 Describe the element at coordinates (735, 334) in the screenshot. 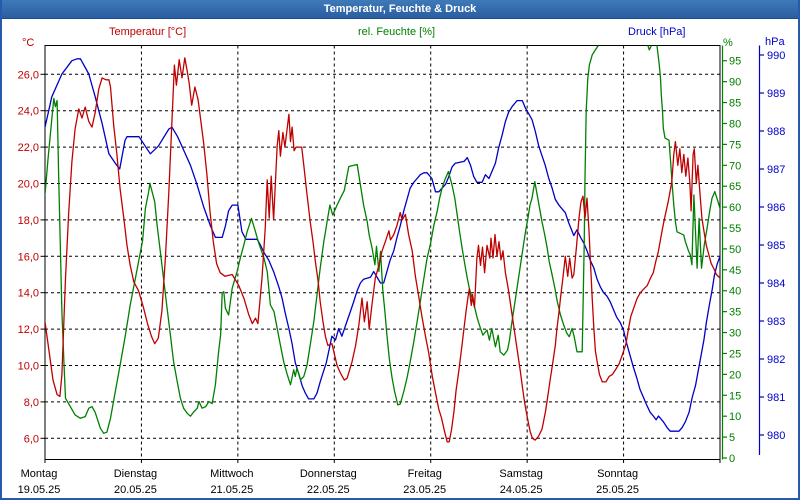

I see `y-axis-percent-tick-label: 30` at that location.